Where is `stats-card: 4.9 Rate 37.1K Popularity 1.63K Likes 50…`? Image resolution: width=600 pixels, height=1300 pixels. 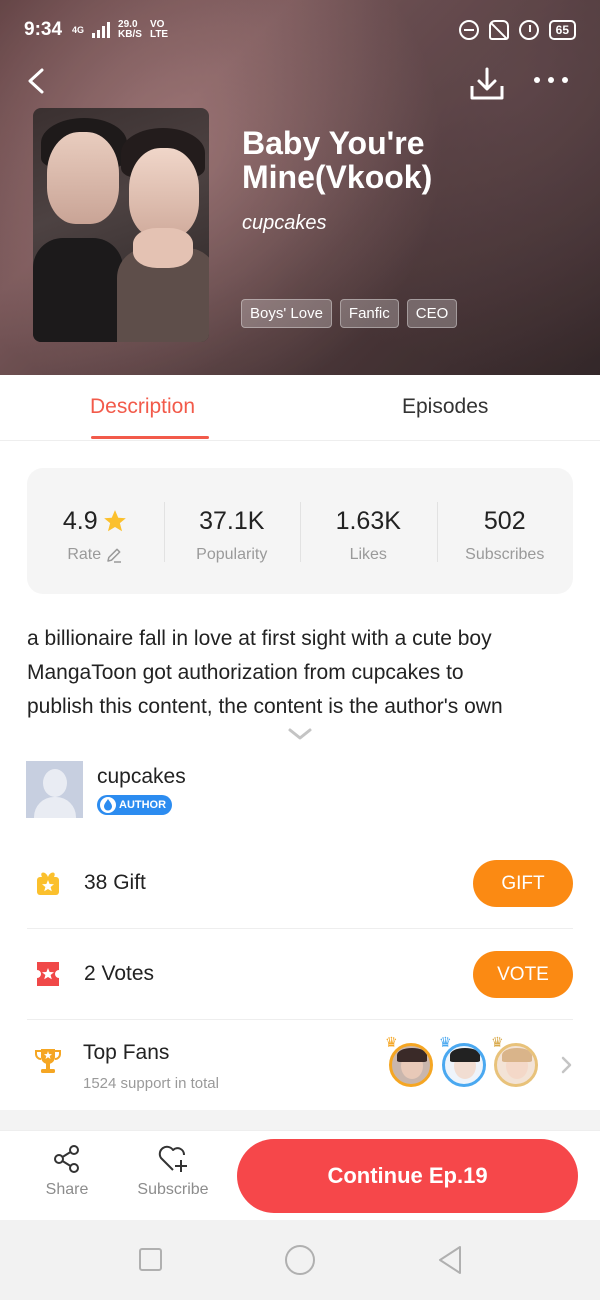 stats-card: 4.9 Rate 37.1K Popularity 1.63K Likes 50… is located at coordinates (300, 531).